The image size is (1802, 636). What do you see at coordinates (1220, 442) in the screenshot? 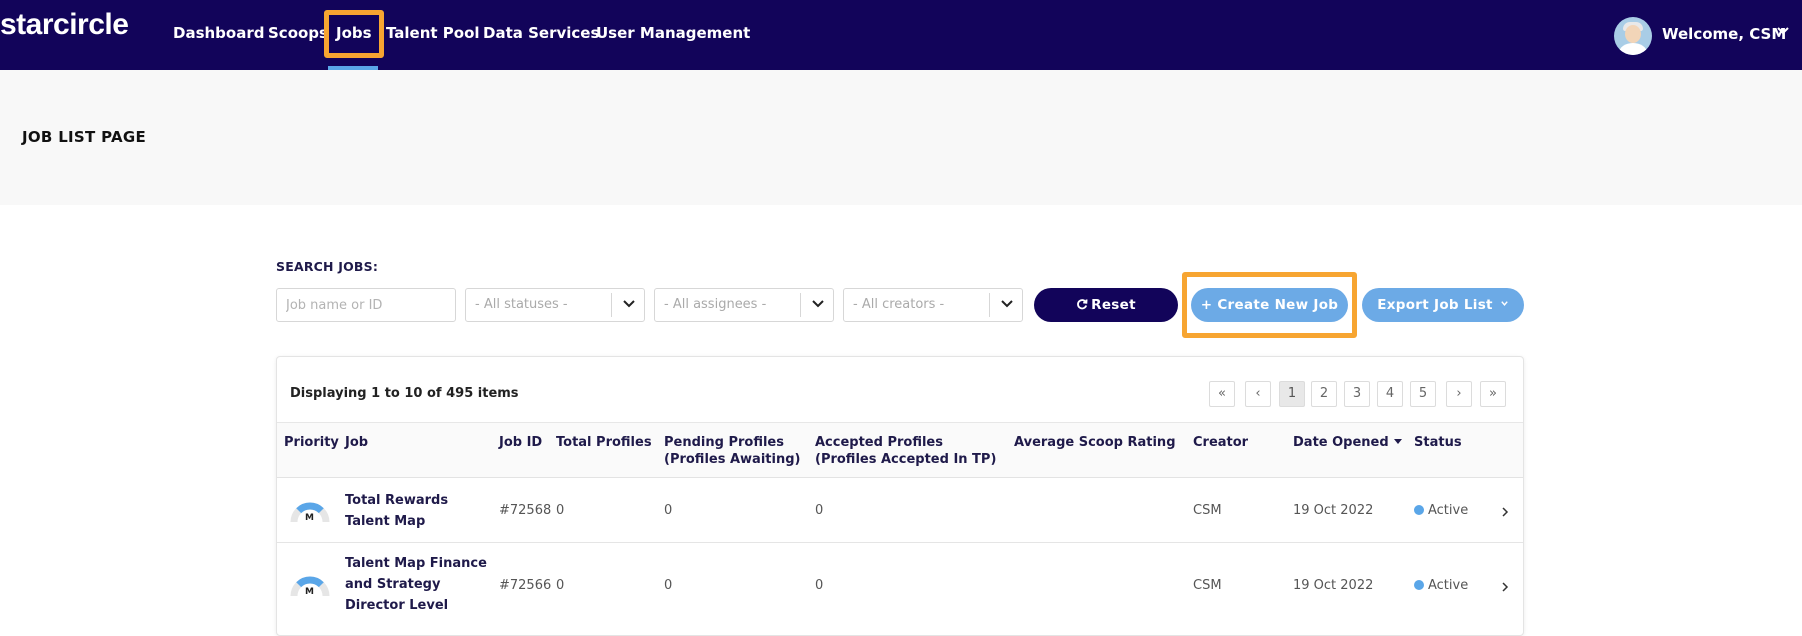
I see `col-creator: Creator` at bounding box center [1220, 442].